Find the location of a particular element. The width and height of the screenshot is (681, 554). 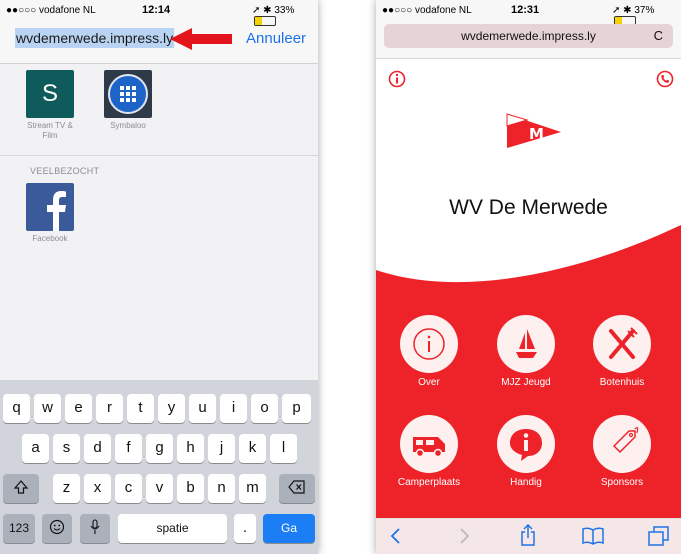

battery-percent: 37% is located at coordinates (644, 10).